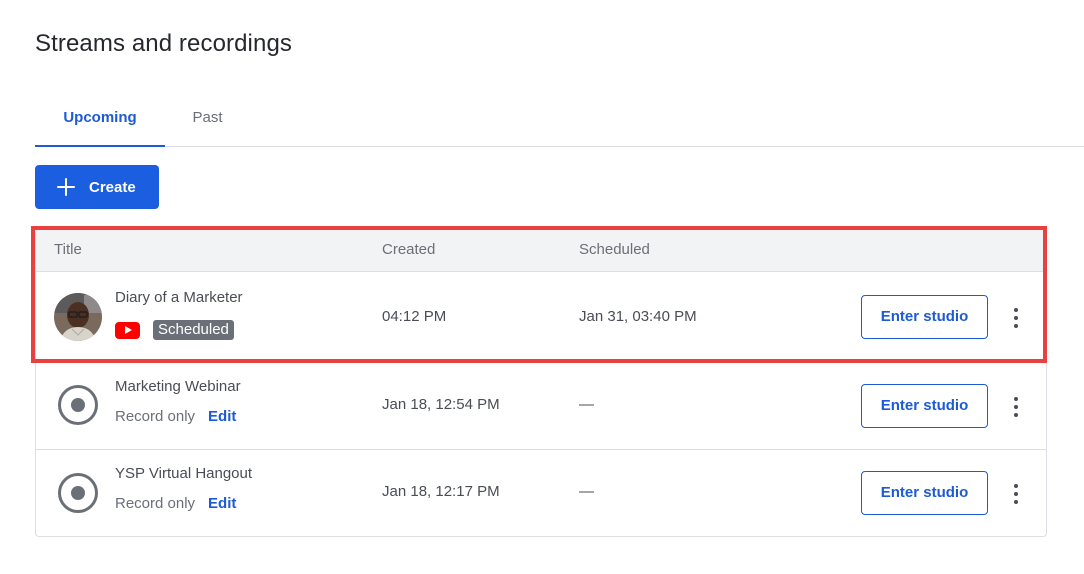  I want to click on stream-title: YSP Virtual Hangout, so click(184, 473).